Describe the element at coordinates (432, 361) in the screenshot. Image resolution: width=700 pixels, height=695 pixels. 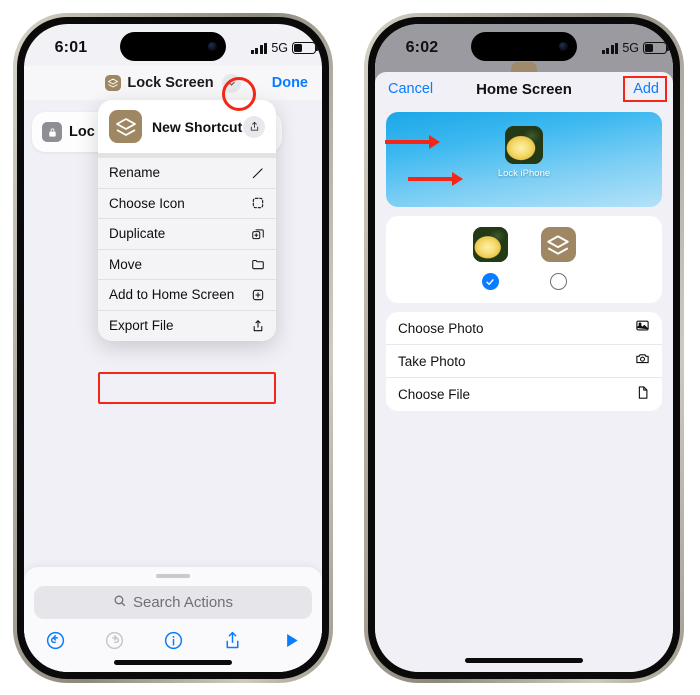
I see `list-item-label: Take Photo` at that location.